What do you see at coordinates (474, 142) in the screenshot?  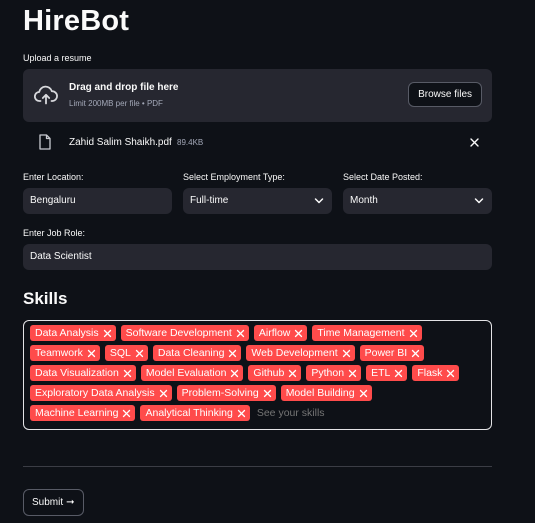 I see `remove-file-icon` at bounding box center [474, 142].